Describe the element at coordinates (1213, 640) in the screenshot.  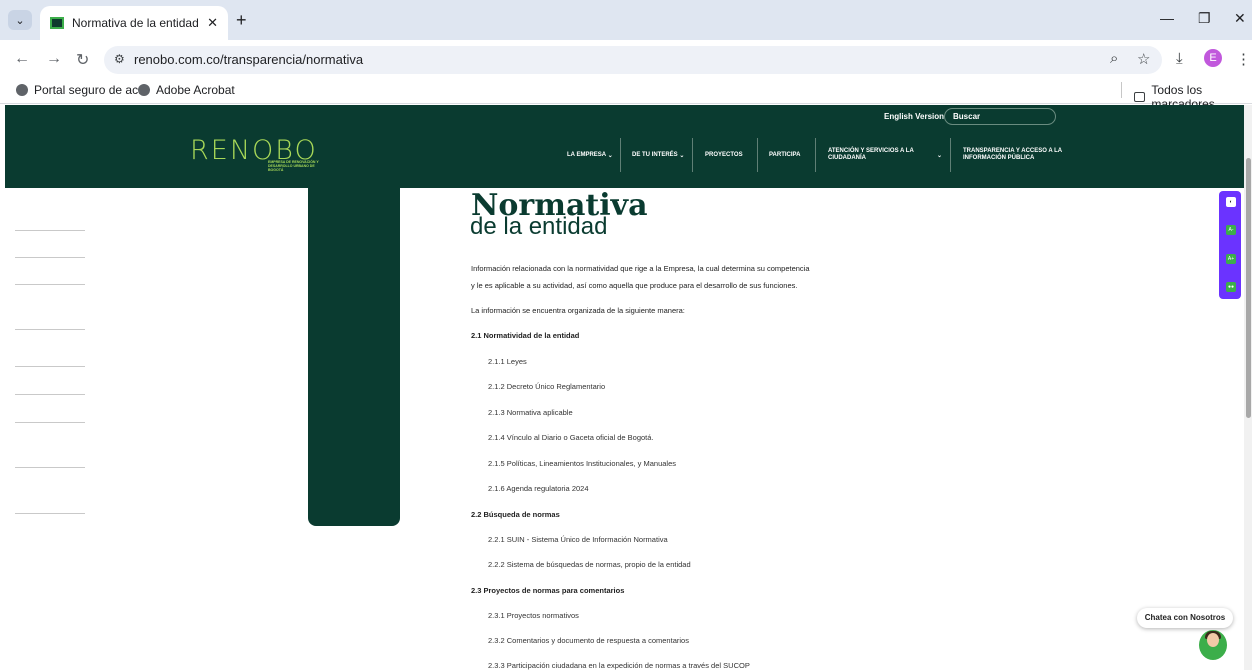
I see `avatar-face` at that location.